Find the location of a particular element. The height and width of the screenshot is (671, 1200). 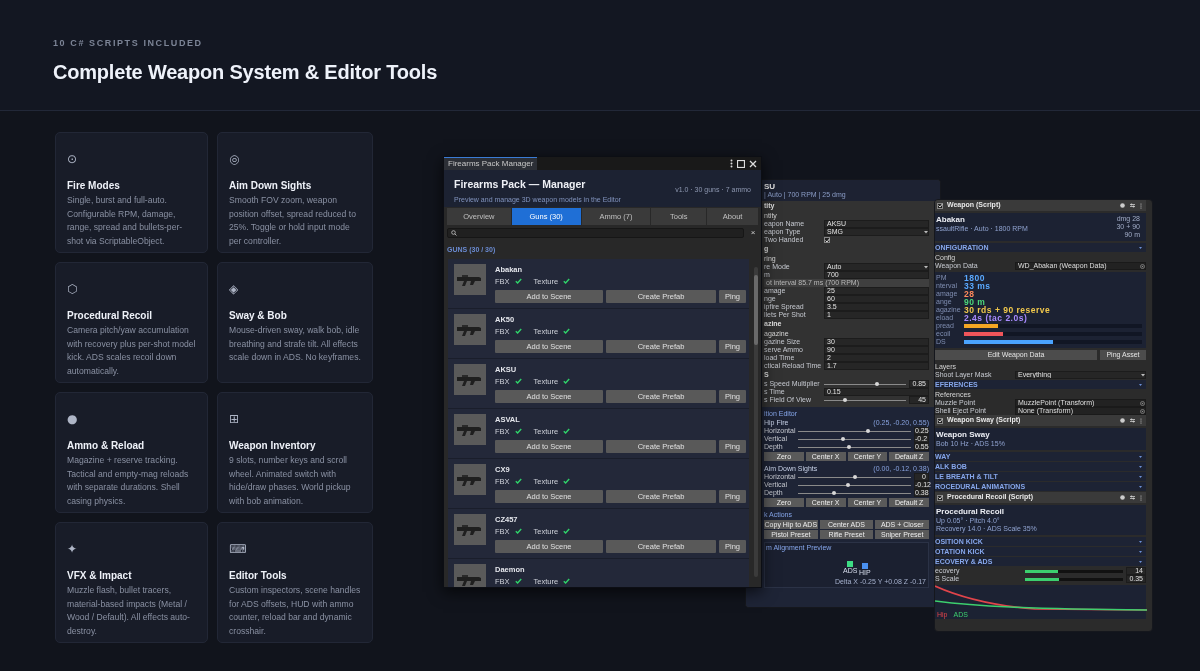

clear-button: × is located at coordinates (753, 233).